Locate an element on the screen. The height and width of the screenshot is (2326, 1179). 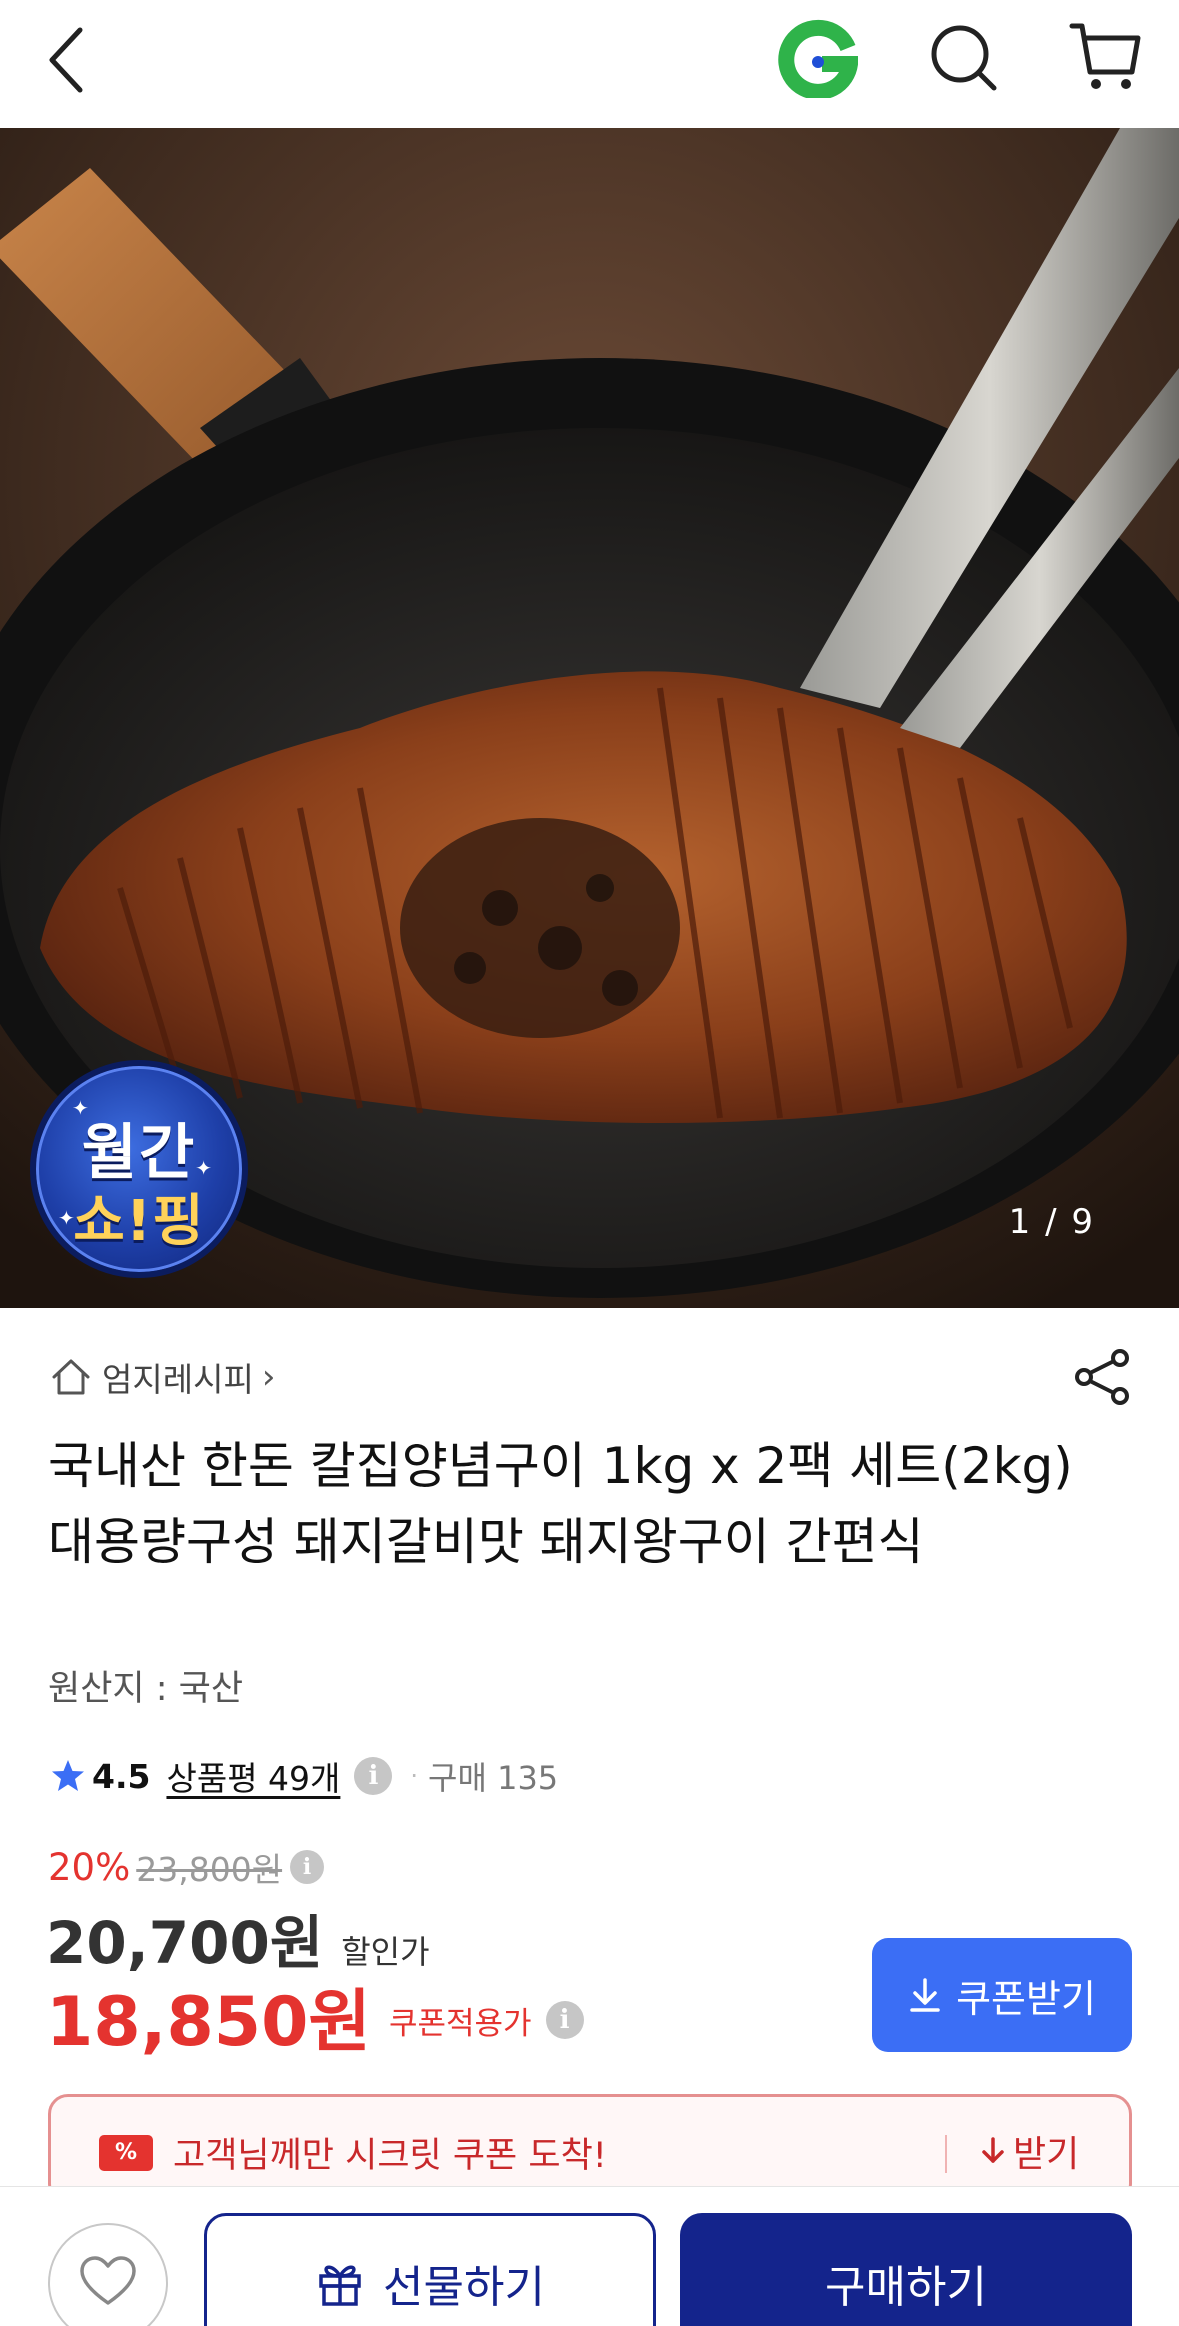
buy-button: 구매하기 is located at coordinates (906, 2269).